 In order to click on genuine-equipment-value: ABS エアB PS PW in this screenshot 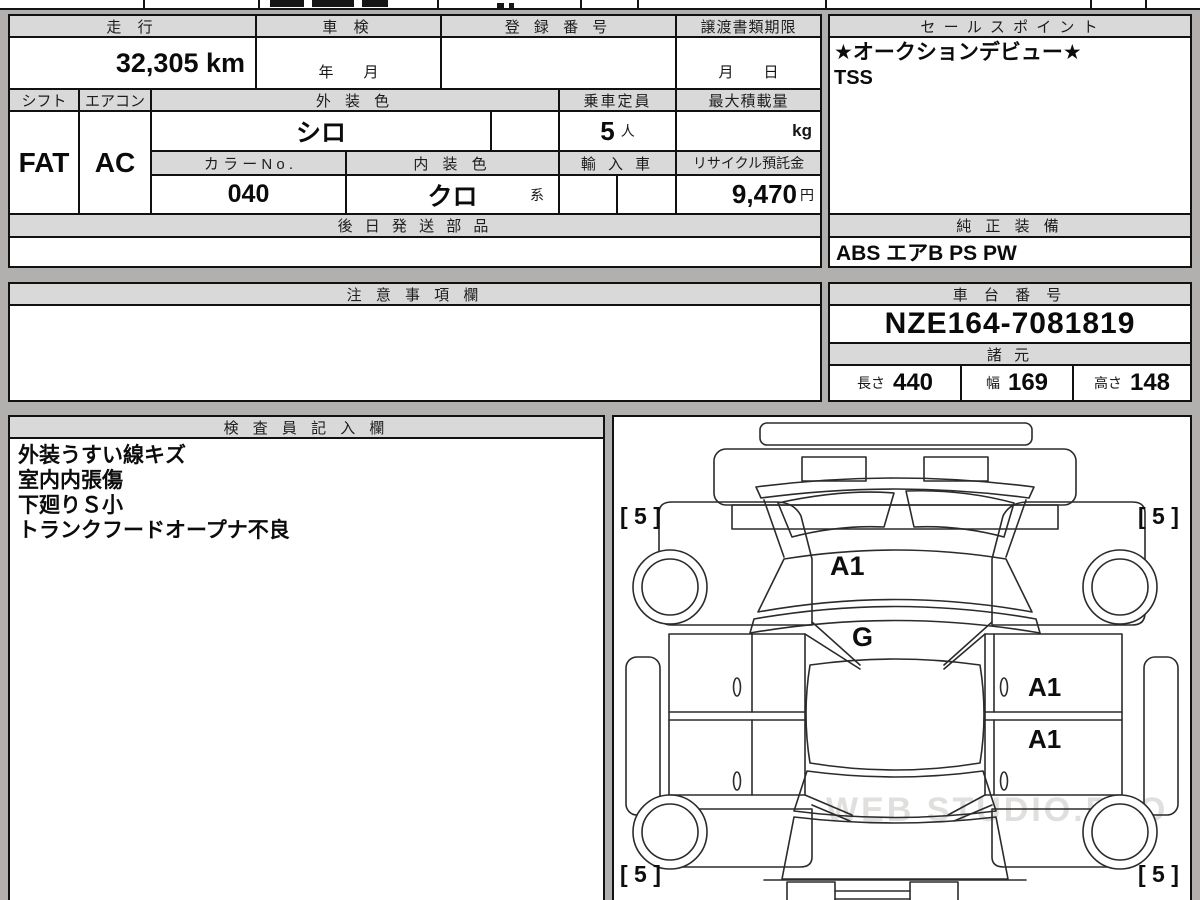, I will do `click(926, 253)`.